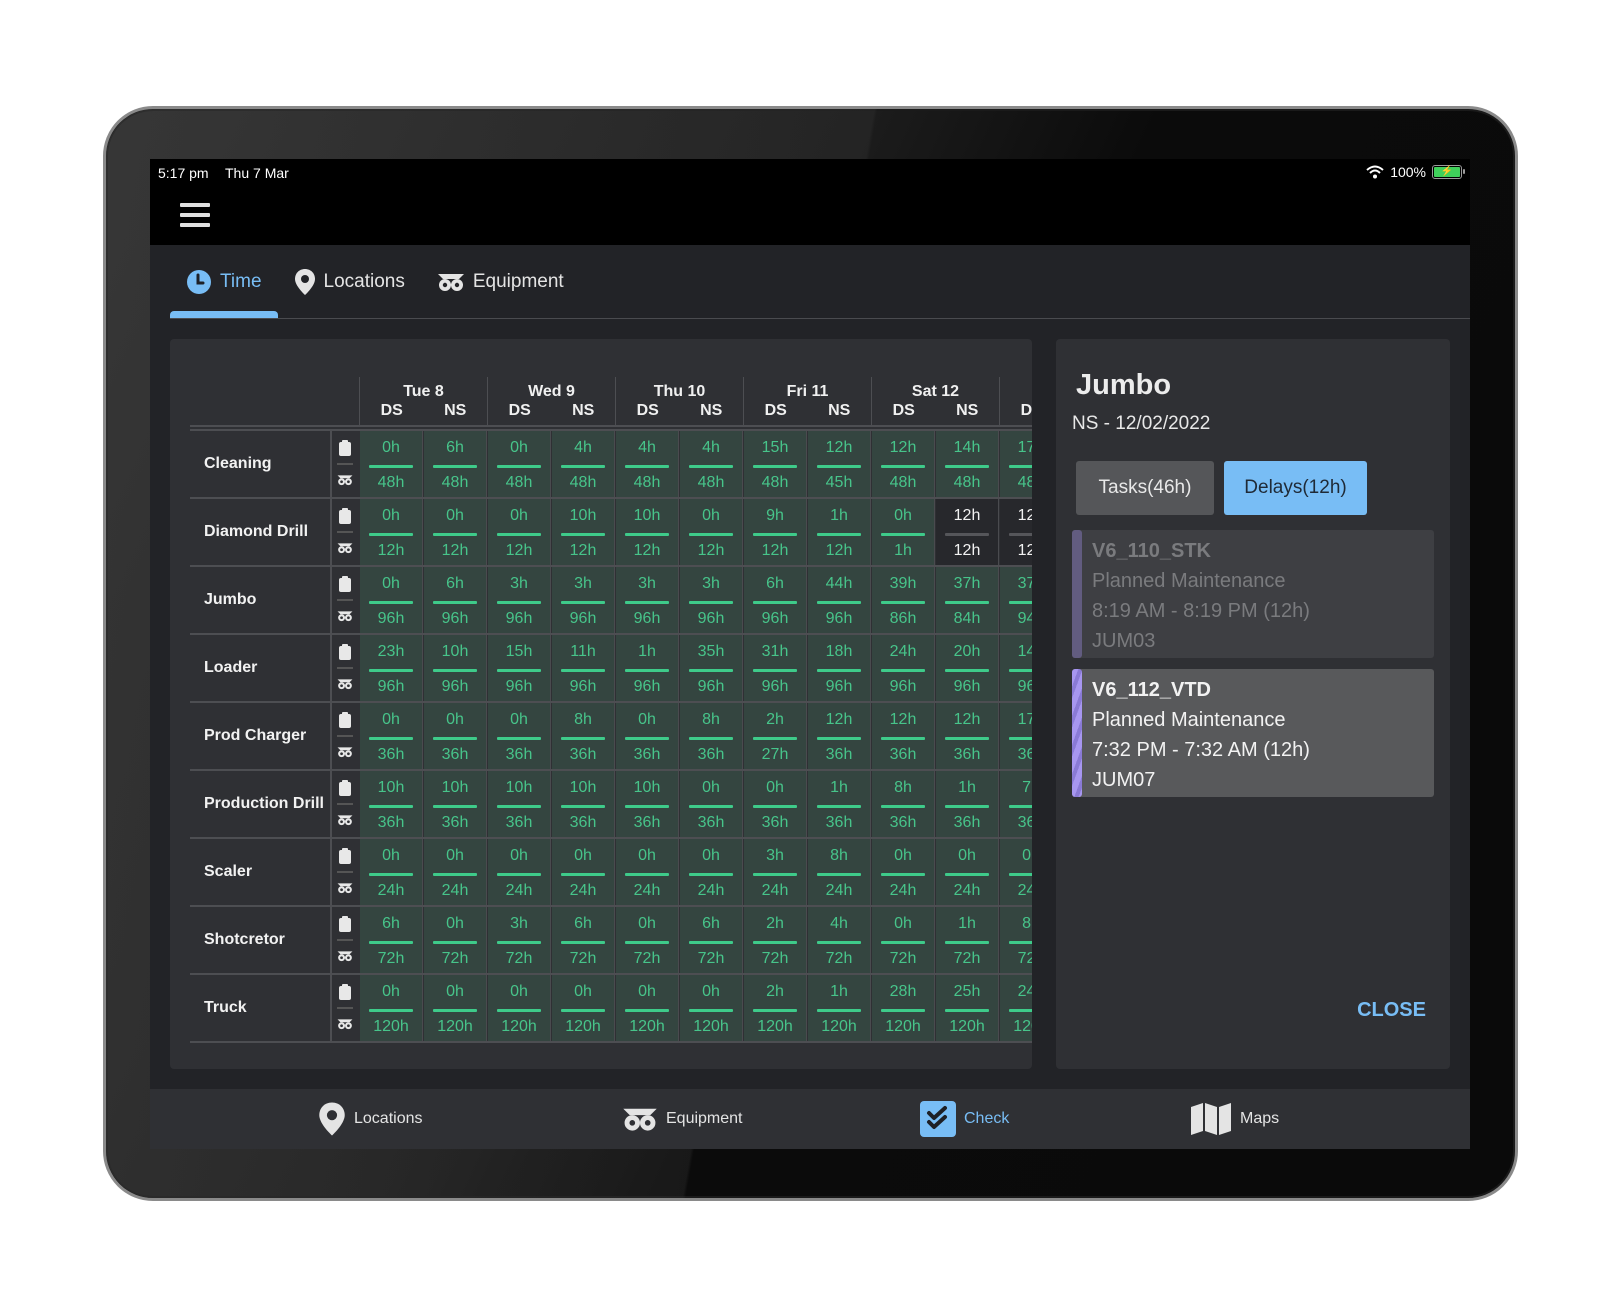  Describe the element at coordinates (455, 464) in the screenshot. I see `grid-cell: 6h 48h` at that location.